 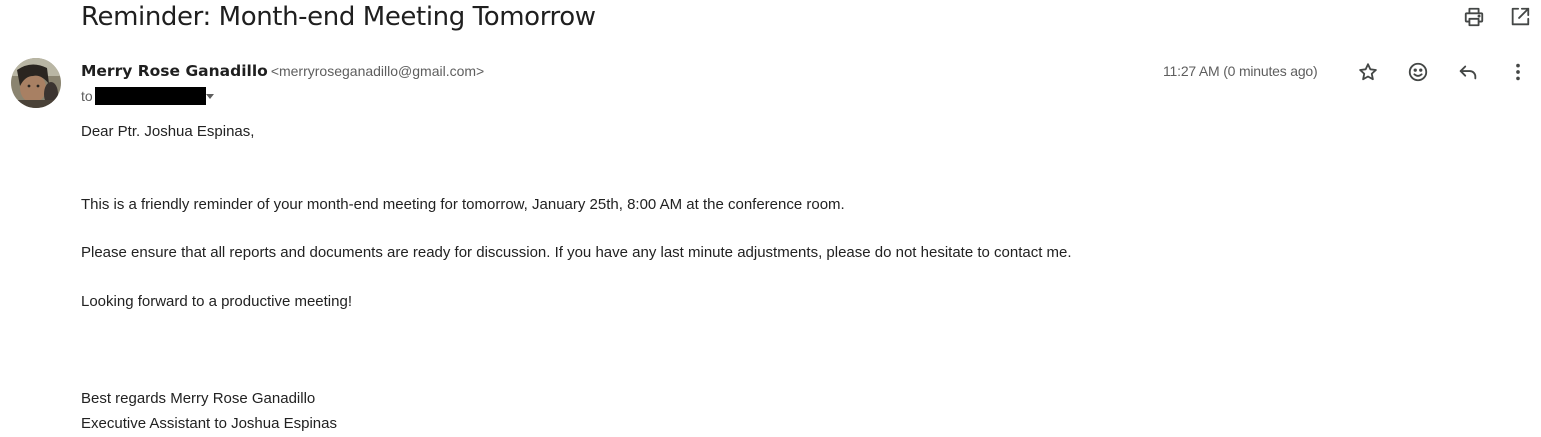 I want to click on more-vertical-icon, so click(x=1518, y=72).